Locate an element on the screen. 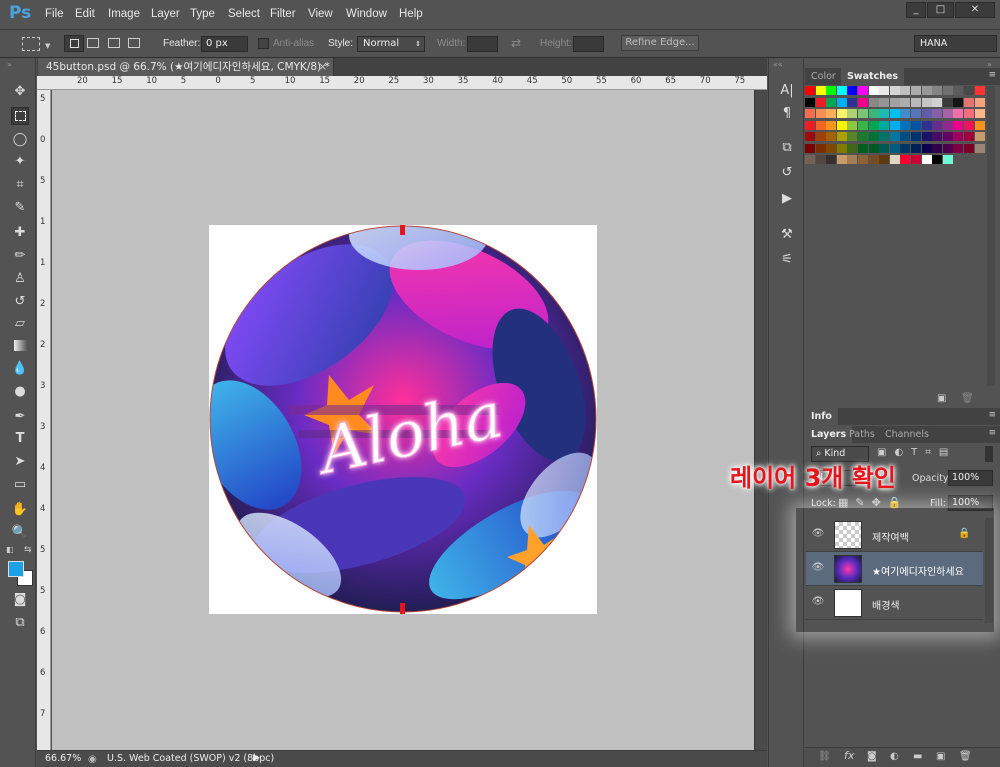  menu-window: Window is located at coordinates (366, 14).